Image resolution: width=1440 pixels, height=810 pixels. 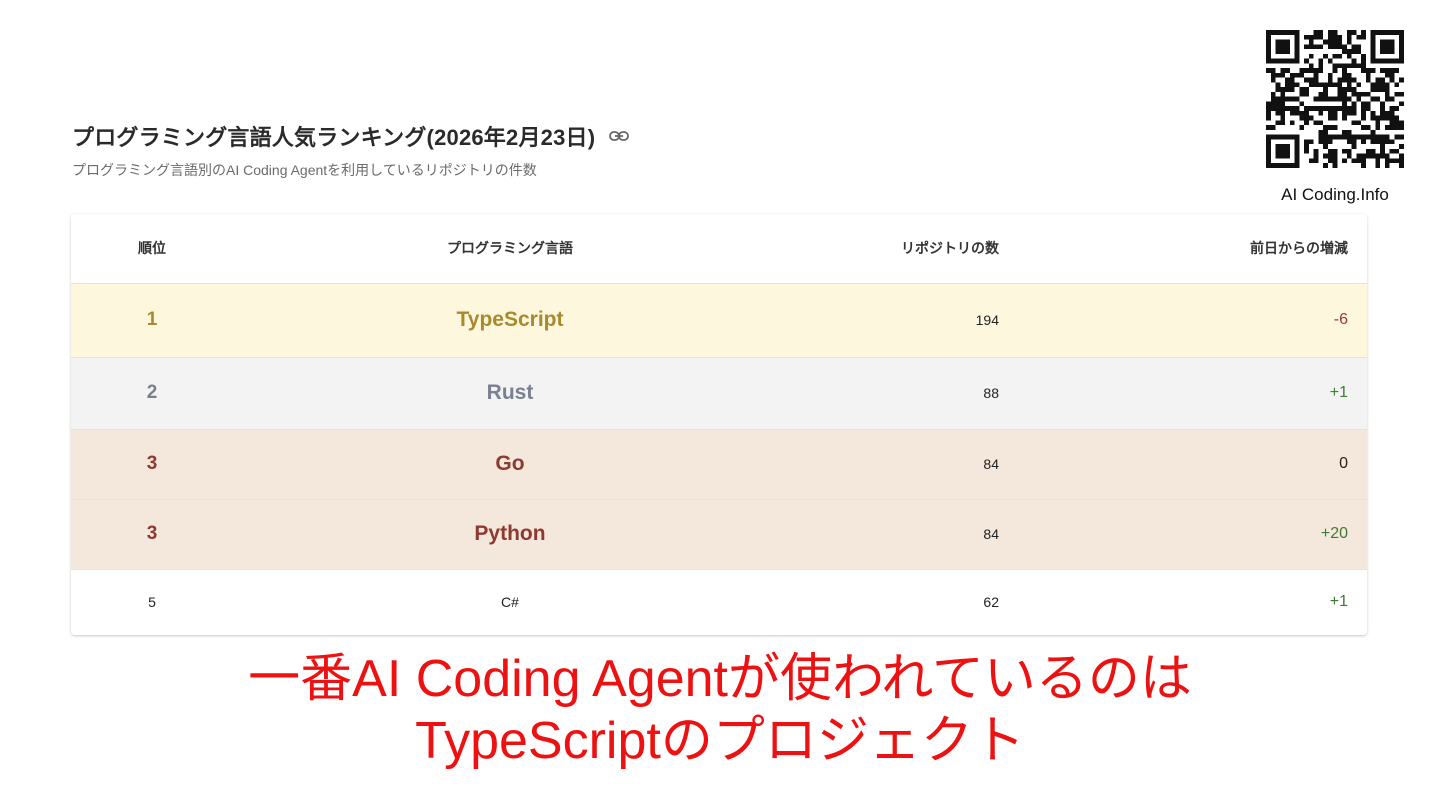 I want to click on language-cell: C#, so click(x=510, y=602).